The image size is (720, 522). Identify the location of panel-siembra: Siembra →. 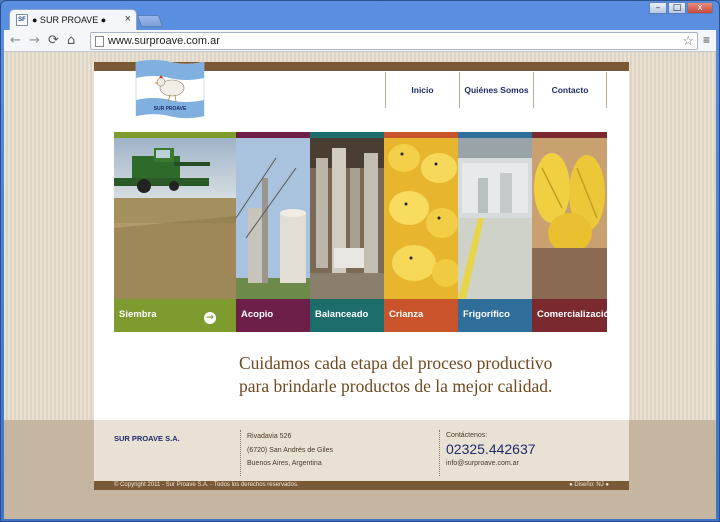
(175, 232).